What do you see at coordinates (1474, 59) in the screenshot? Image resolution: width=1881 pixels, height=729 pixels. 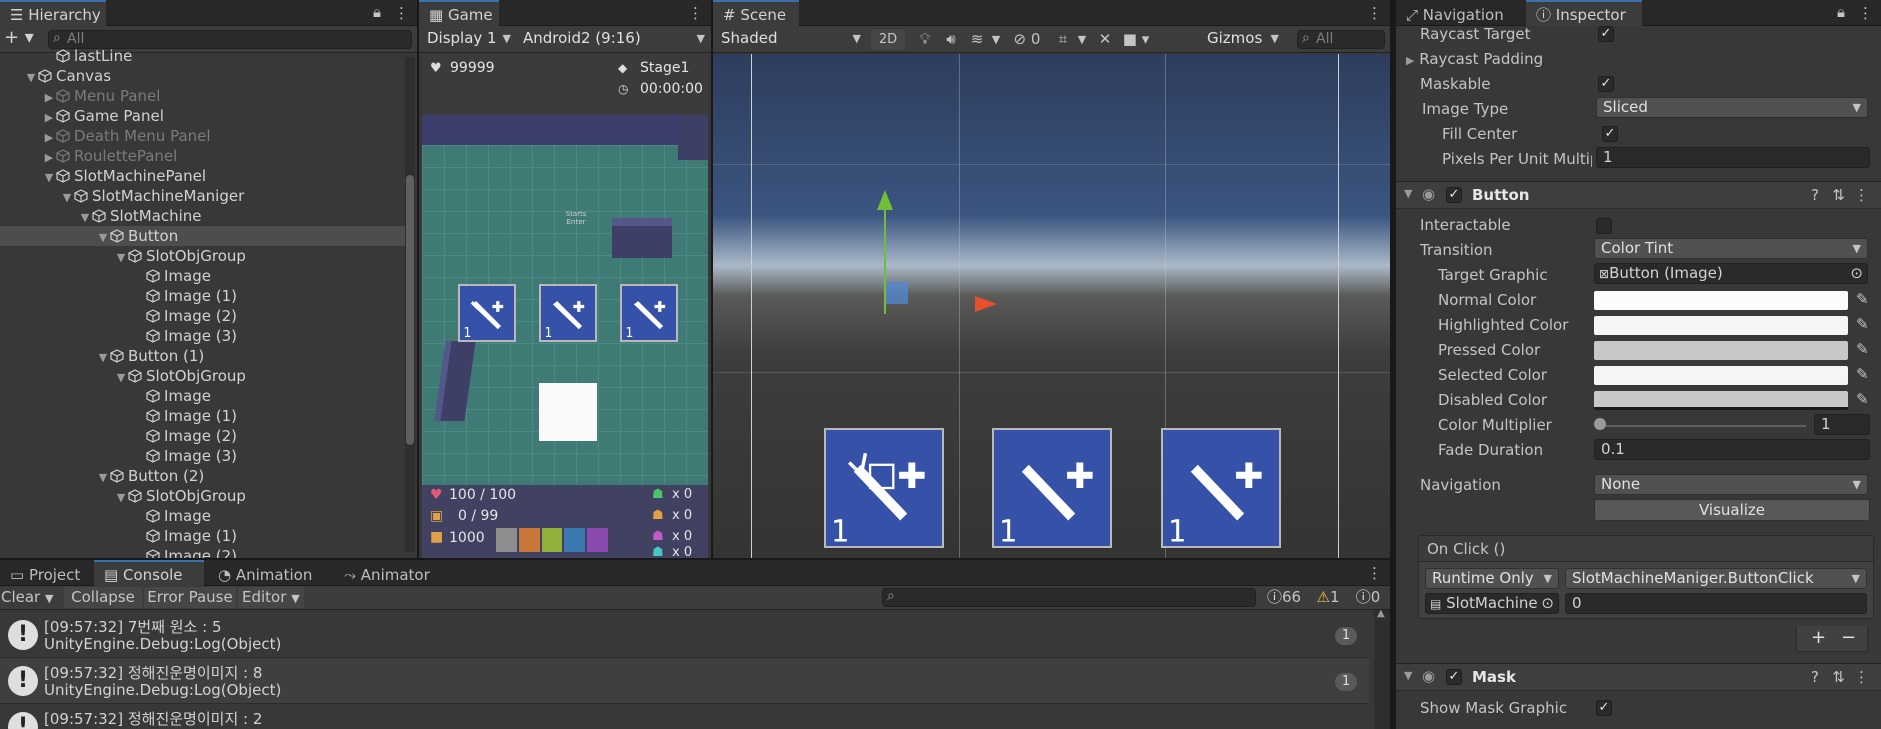 I see `raycast-padding-foldout: ▶ Raycast Padding` at bounding box center [1474, 59].